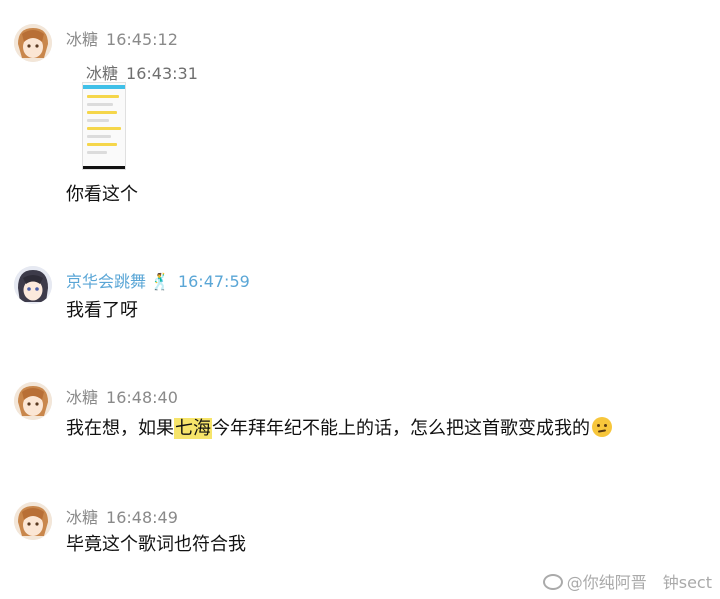 This screenshot has height=599, width=720. Describe the element at coordinates (142, 397) in the screenshot. I see `message-time: 16:48:40` at that location.